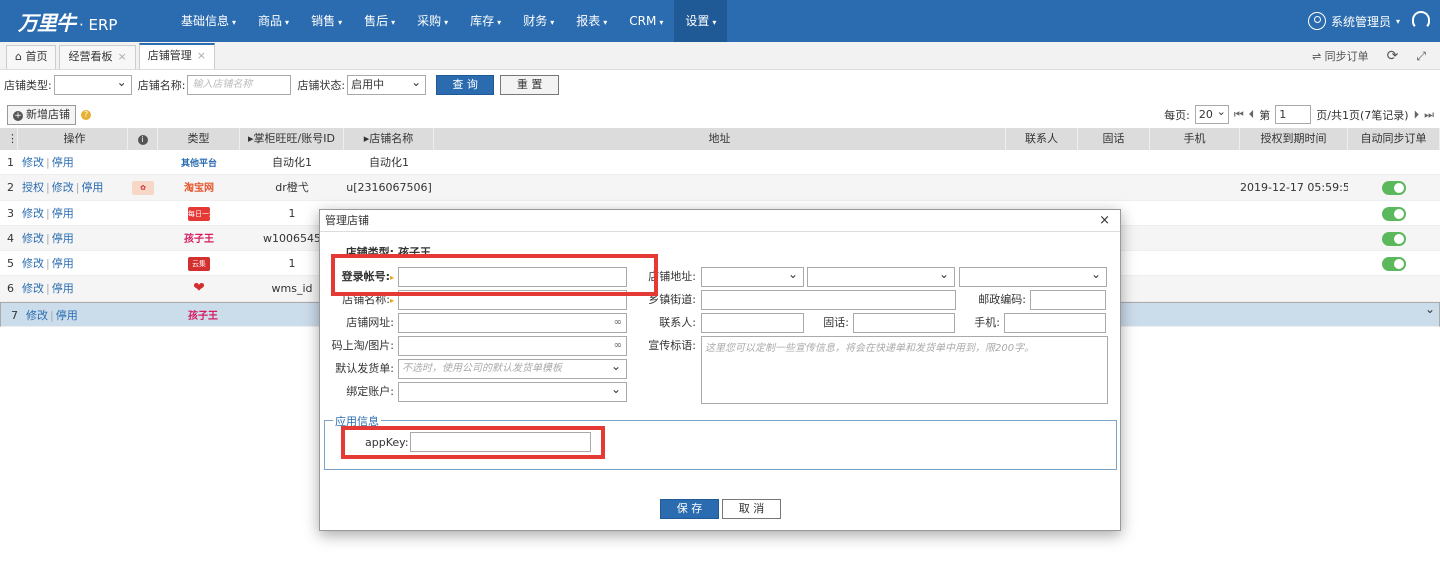 The width and height of the screenshot is (1440, 569). I want to click on highlight-login-account, so click(494, 275).